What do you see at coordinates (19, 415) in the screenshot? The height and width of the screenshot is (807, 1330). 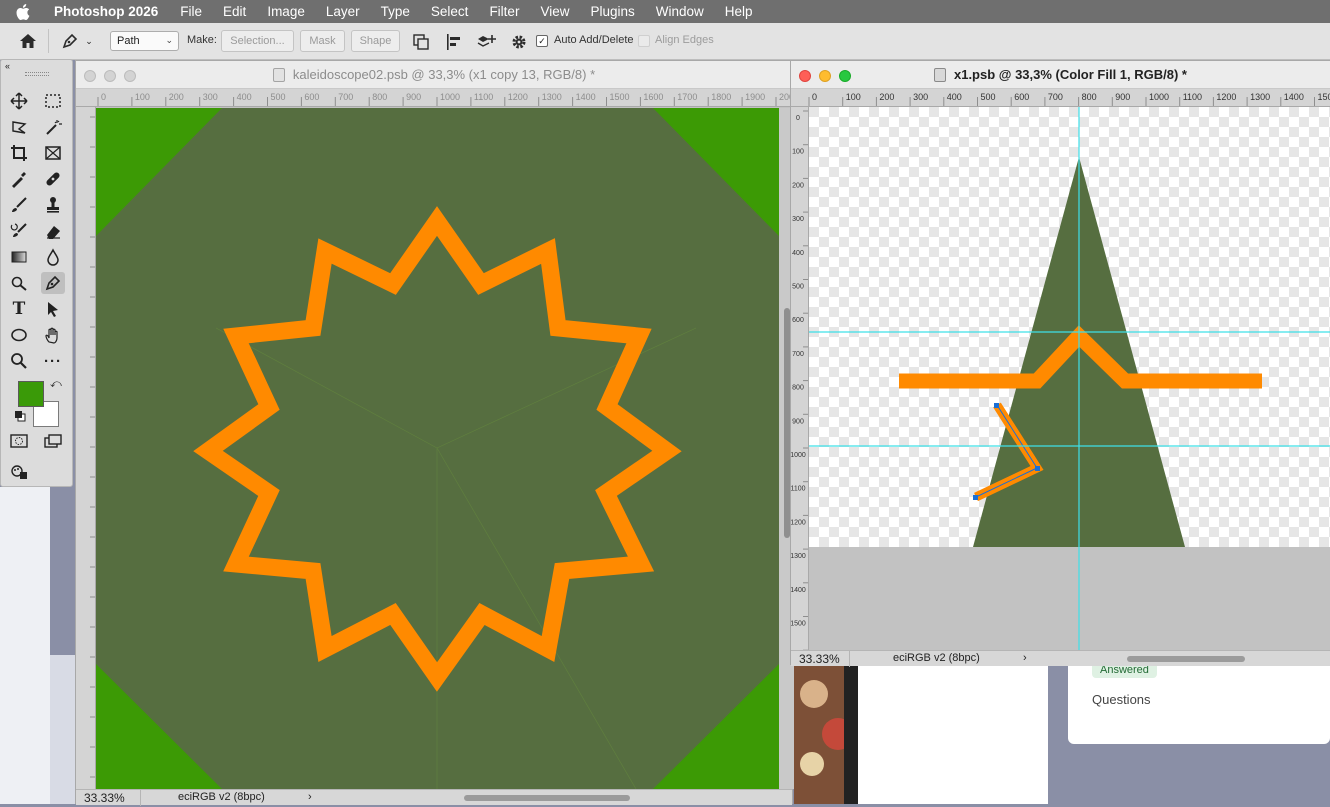 I see `default-colors-icon` at bounding box center [19, 415].